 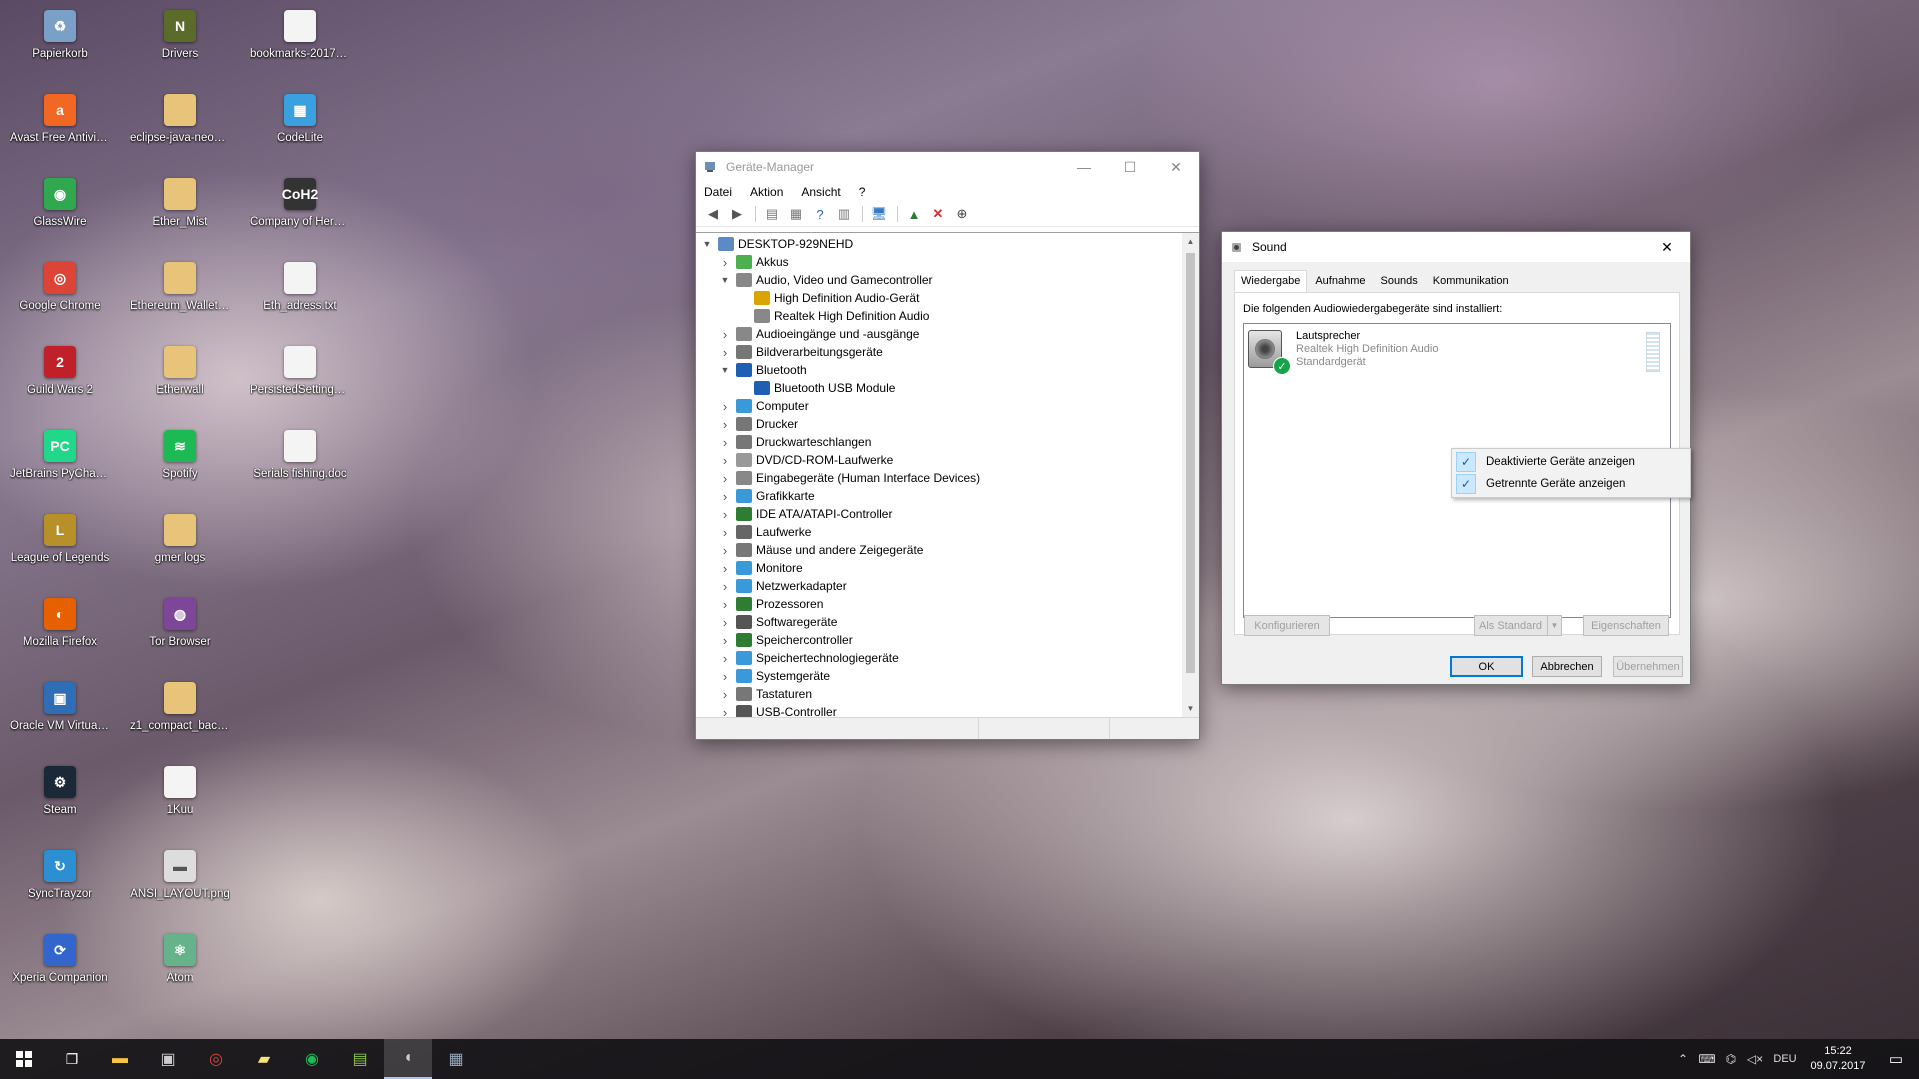 What do you see at coordinates (766, 192) in the screenshot?
I see `menu-aktion: Aktion` at bounding box center [766, 192].